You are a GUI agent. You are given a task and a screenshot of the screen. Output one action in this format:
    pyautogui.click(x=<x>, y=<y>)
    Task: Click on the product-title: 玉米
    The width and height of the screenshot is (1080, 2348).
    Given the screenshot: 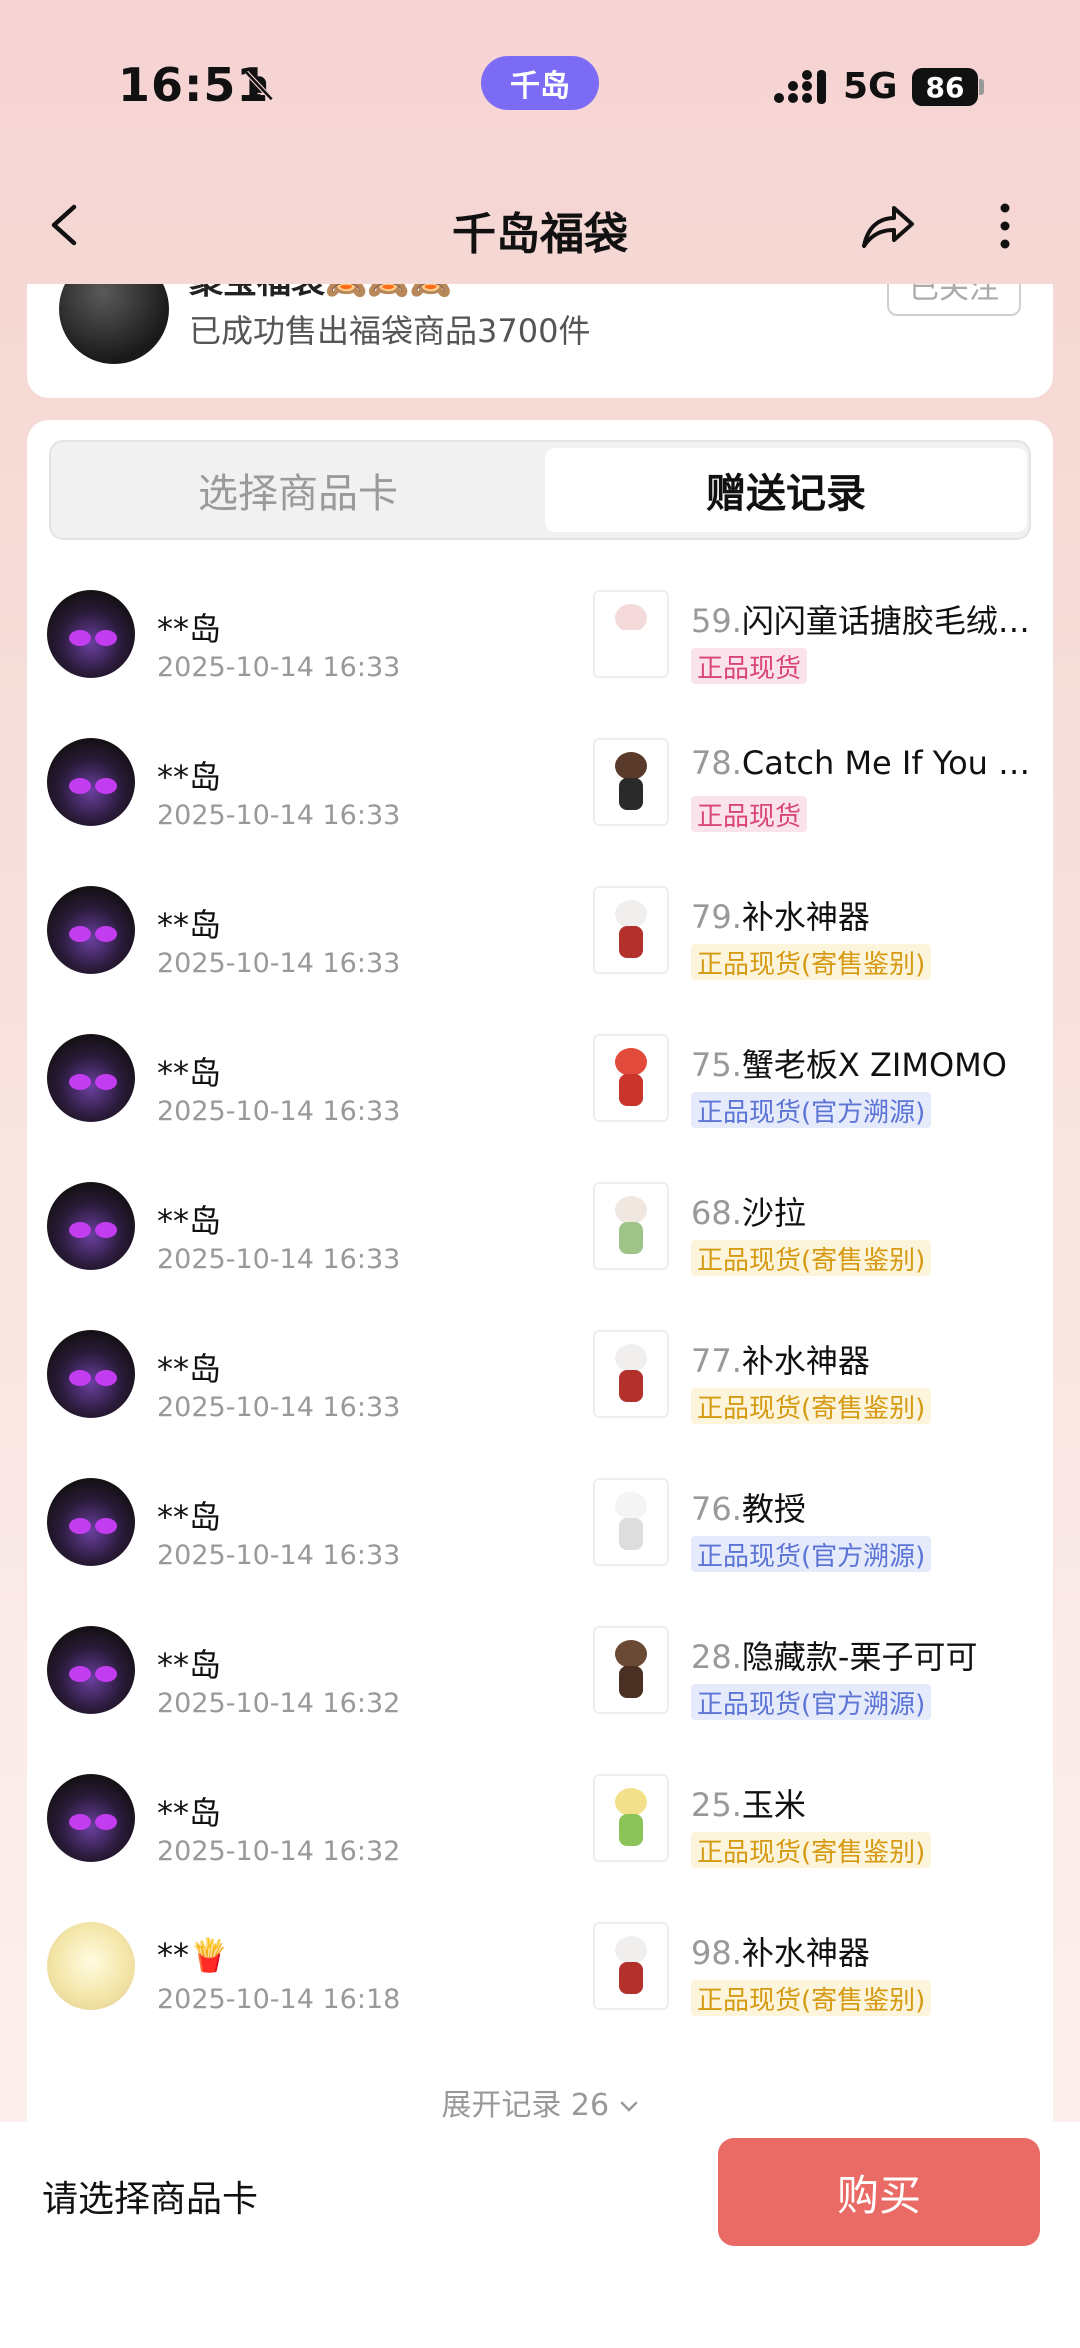 What is the action you would take?
    pyautogui.click(x=773, y=1805)
    